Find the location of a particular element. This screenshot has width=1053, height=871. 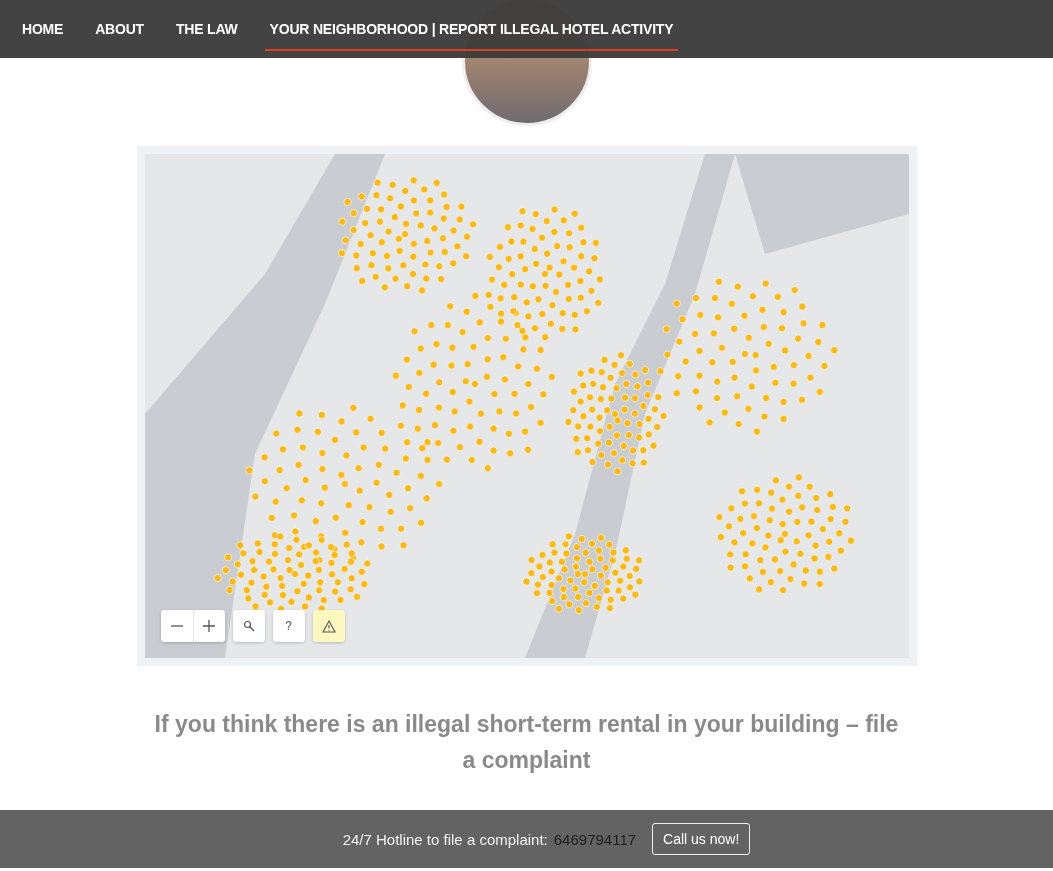

search-icon is located at coordinates (248, 626).